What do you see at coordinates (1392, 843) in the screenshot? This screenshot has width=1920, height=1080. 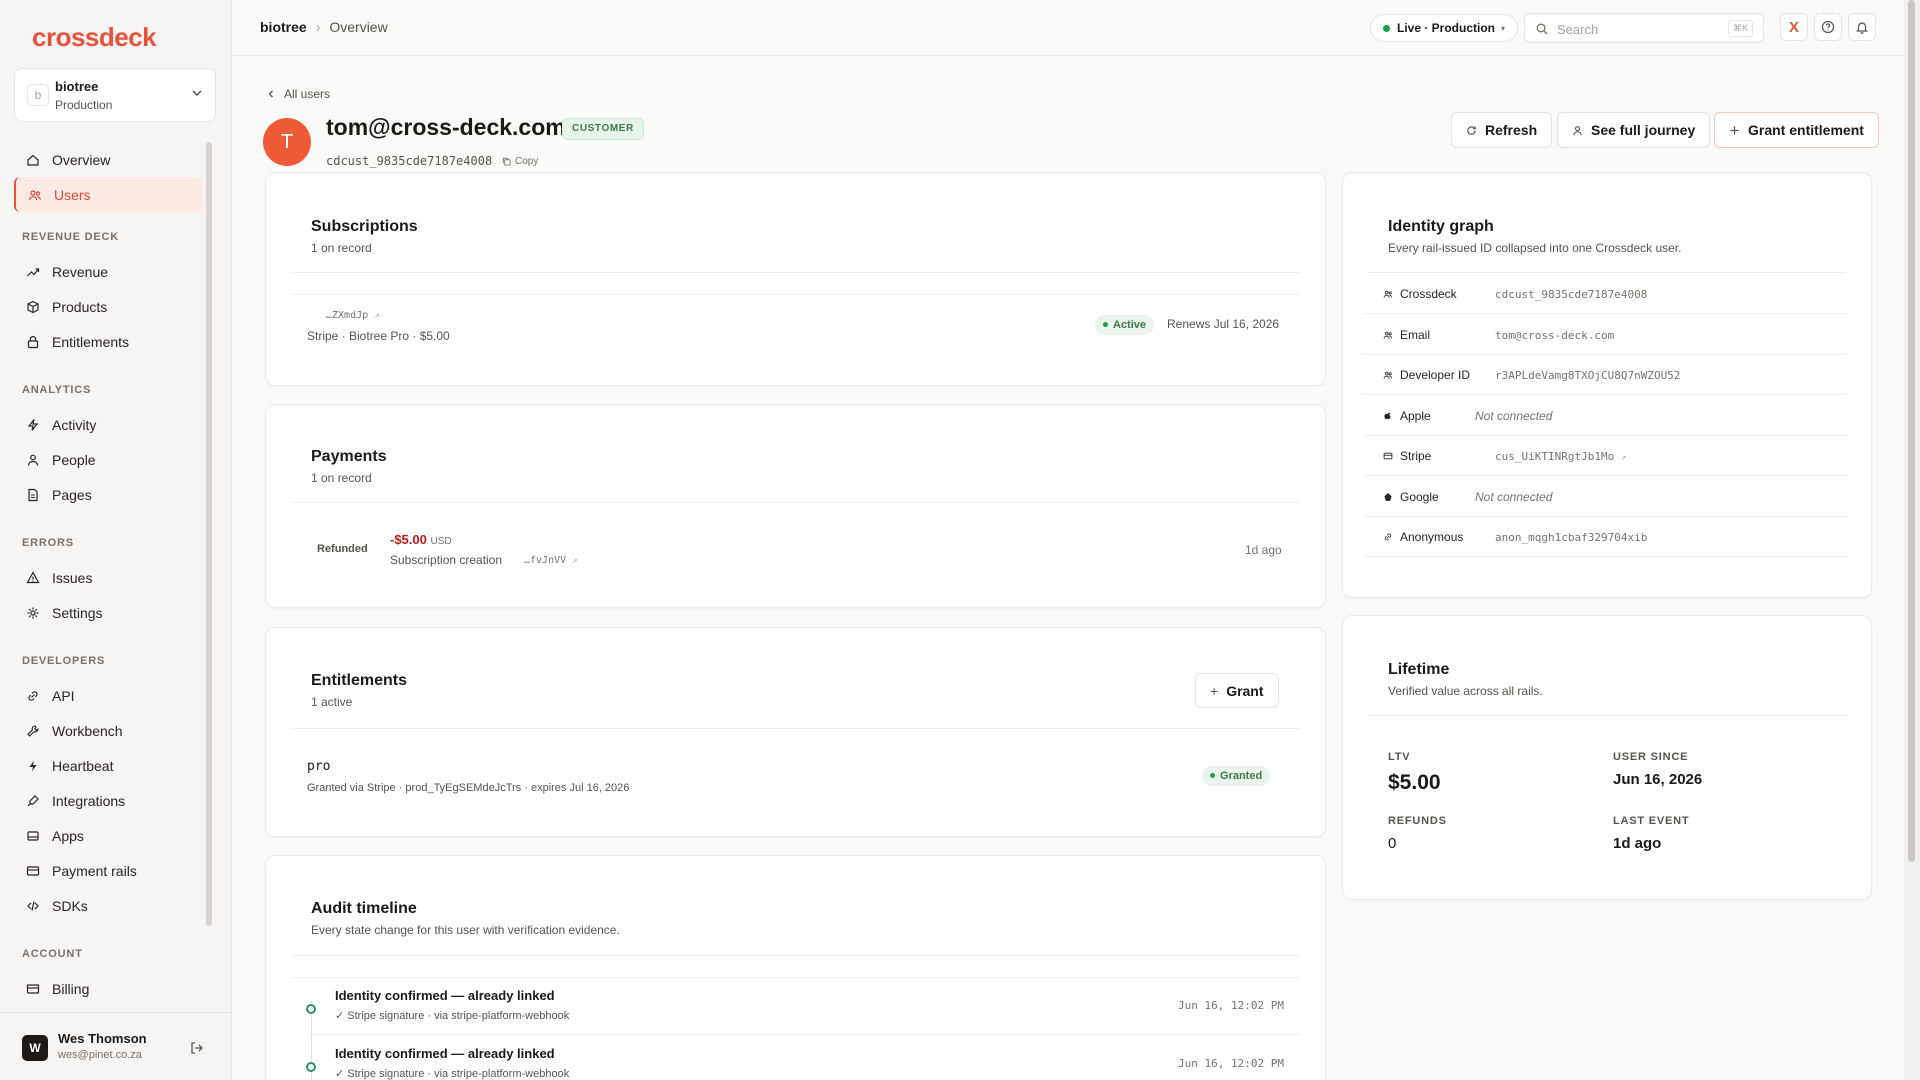 I see `refunds-value: 0` at bounding box center [1392, 843].